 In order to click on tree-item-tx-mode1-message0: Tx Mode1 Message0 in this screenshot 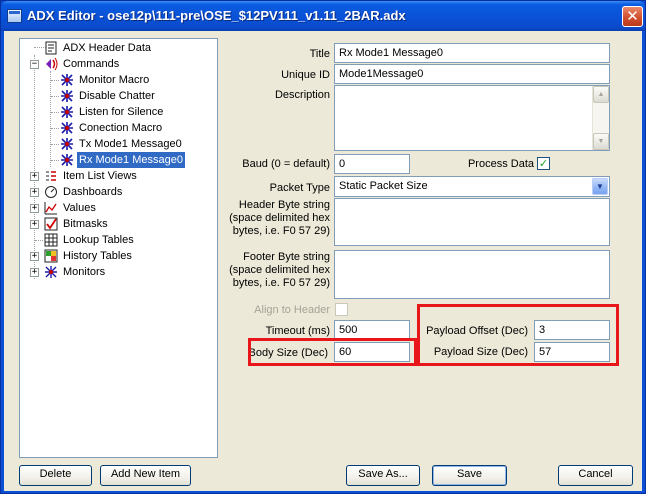, I will do `click(118, 144)`.